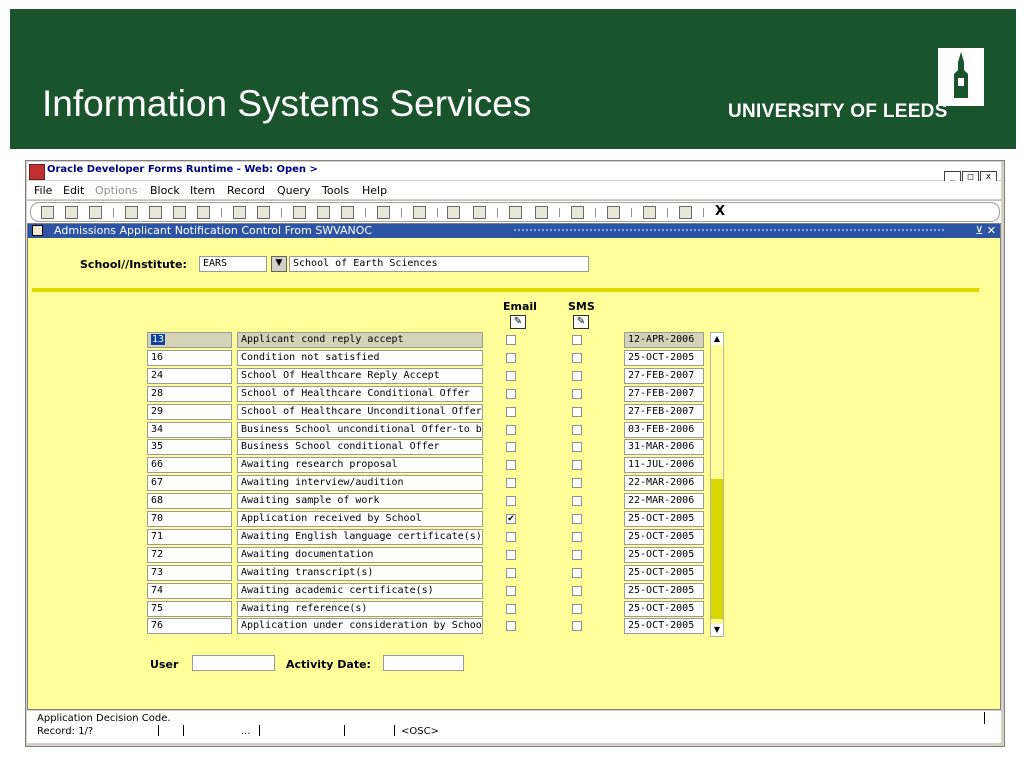 The height and width of the screenshot is (768, 1024). What do you see at coordinates (189, 572) in the screenshot?
I see `decision-code-field: 73` at bounding box center [189, 572].